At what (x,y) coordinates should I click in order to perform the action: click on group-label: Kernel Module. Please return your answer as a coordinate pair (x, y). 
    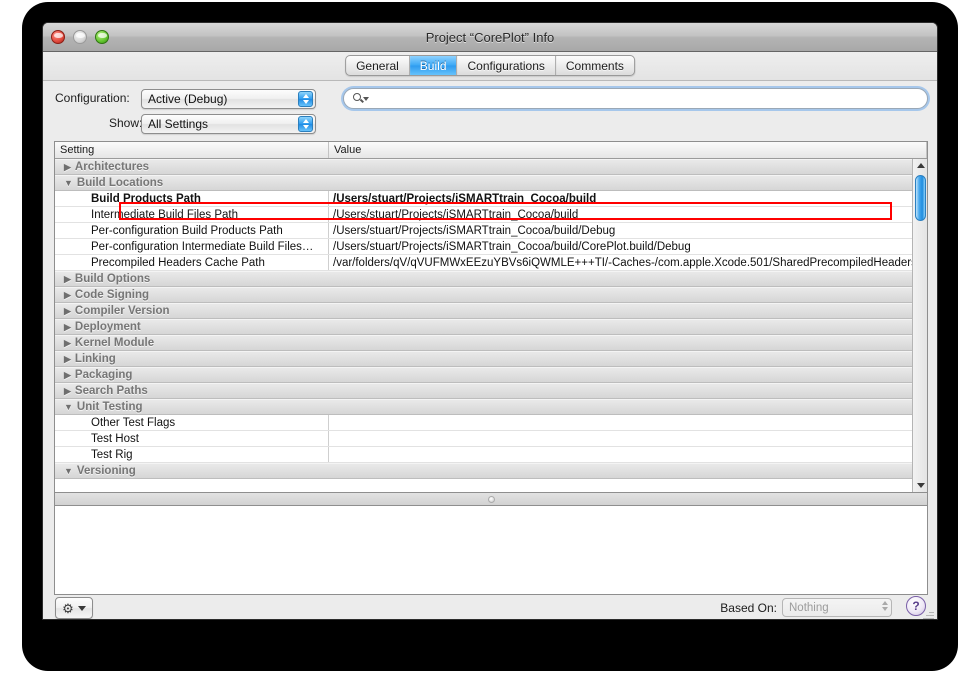
    Looking at the image, I should click on (114, 343).